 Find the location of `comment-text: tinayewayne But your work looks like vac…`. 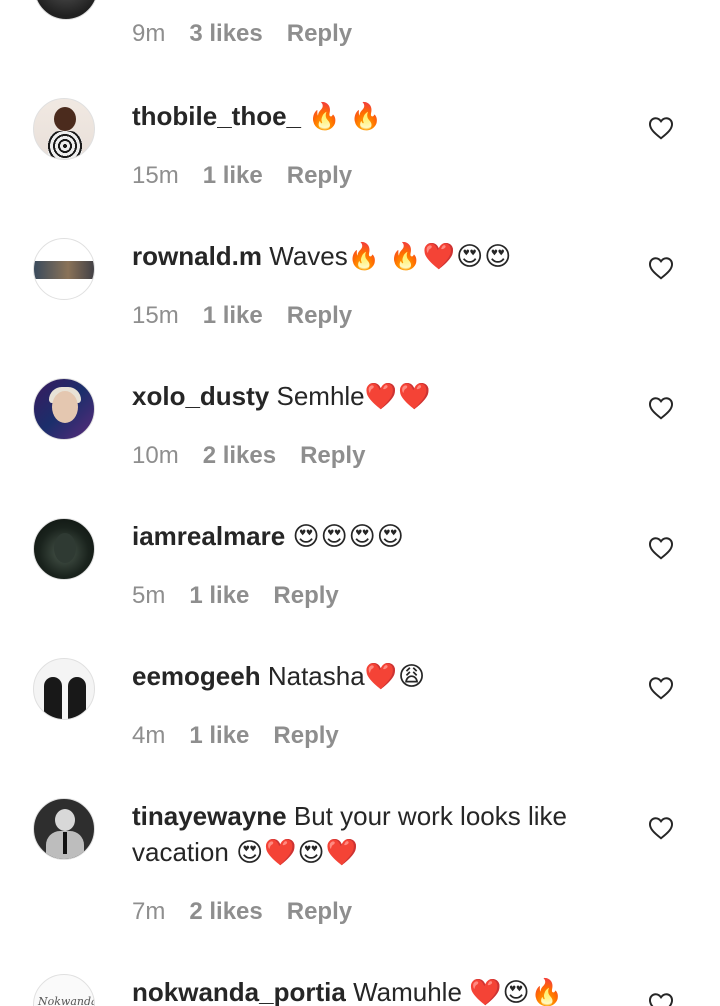

comment-text: tinayewayne But your work looks like vac… is located at coordinates (367, 834).